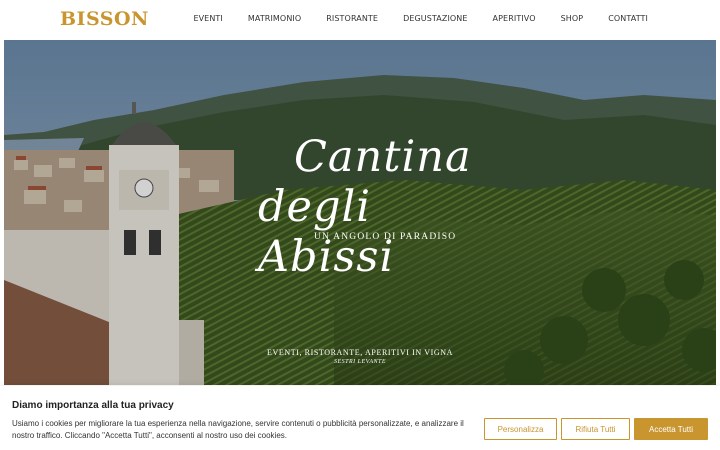 Image resolution: width=720 pixels, height=450 pixels. I want to click on reject-all-cookies-button: Rifiuta Tutti, so click(595, 429).